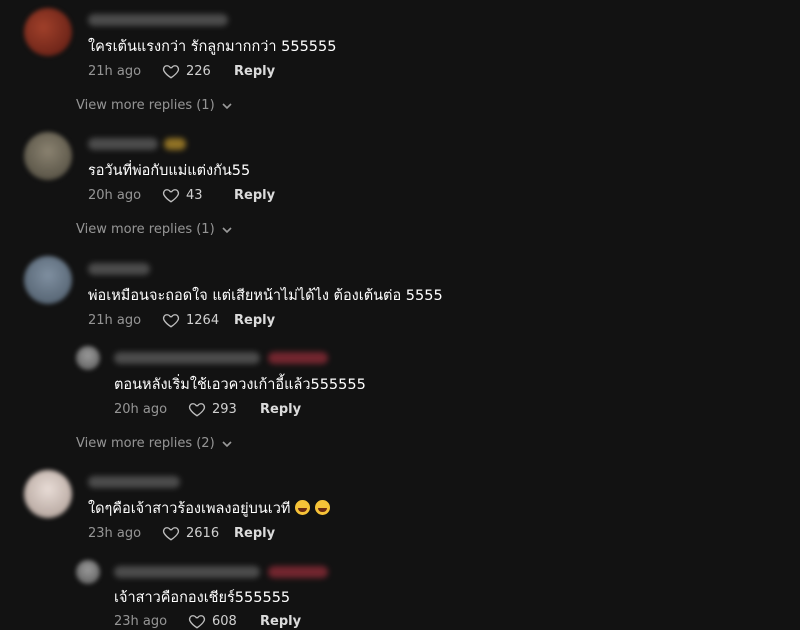 This screenshot has width=800, height=630. I want to click on like-count: 2616, so click(203, 533).